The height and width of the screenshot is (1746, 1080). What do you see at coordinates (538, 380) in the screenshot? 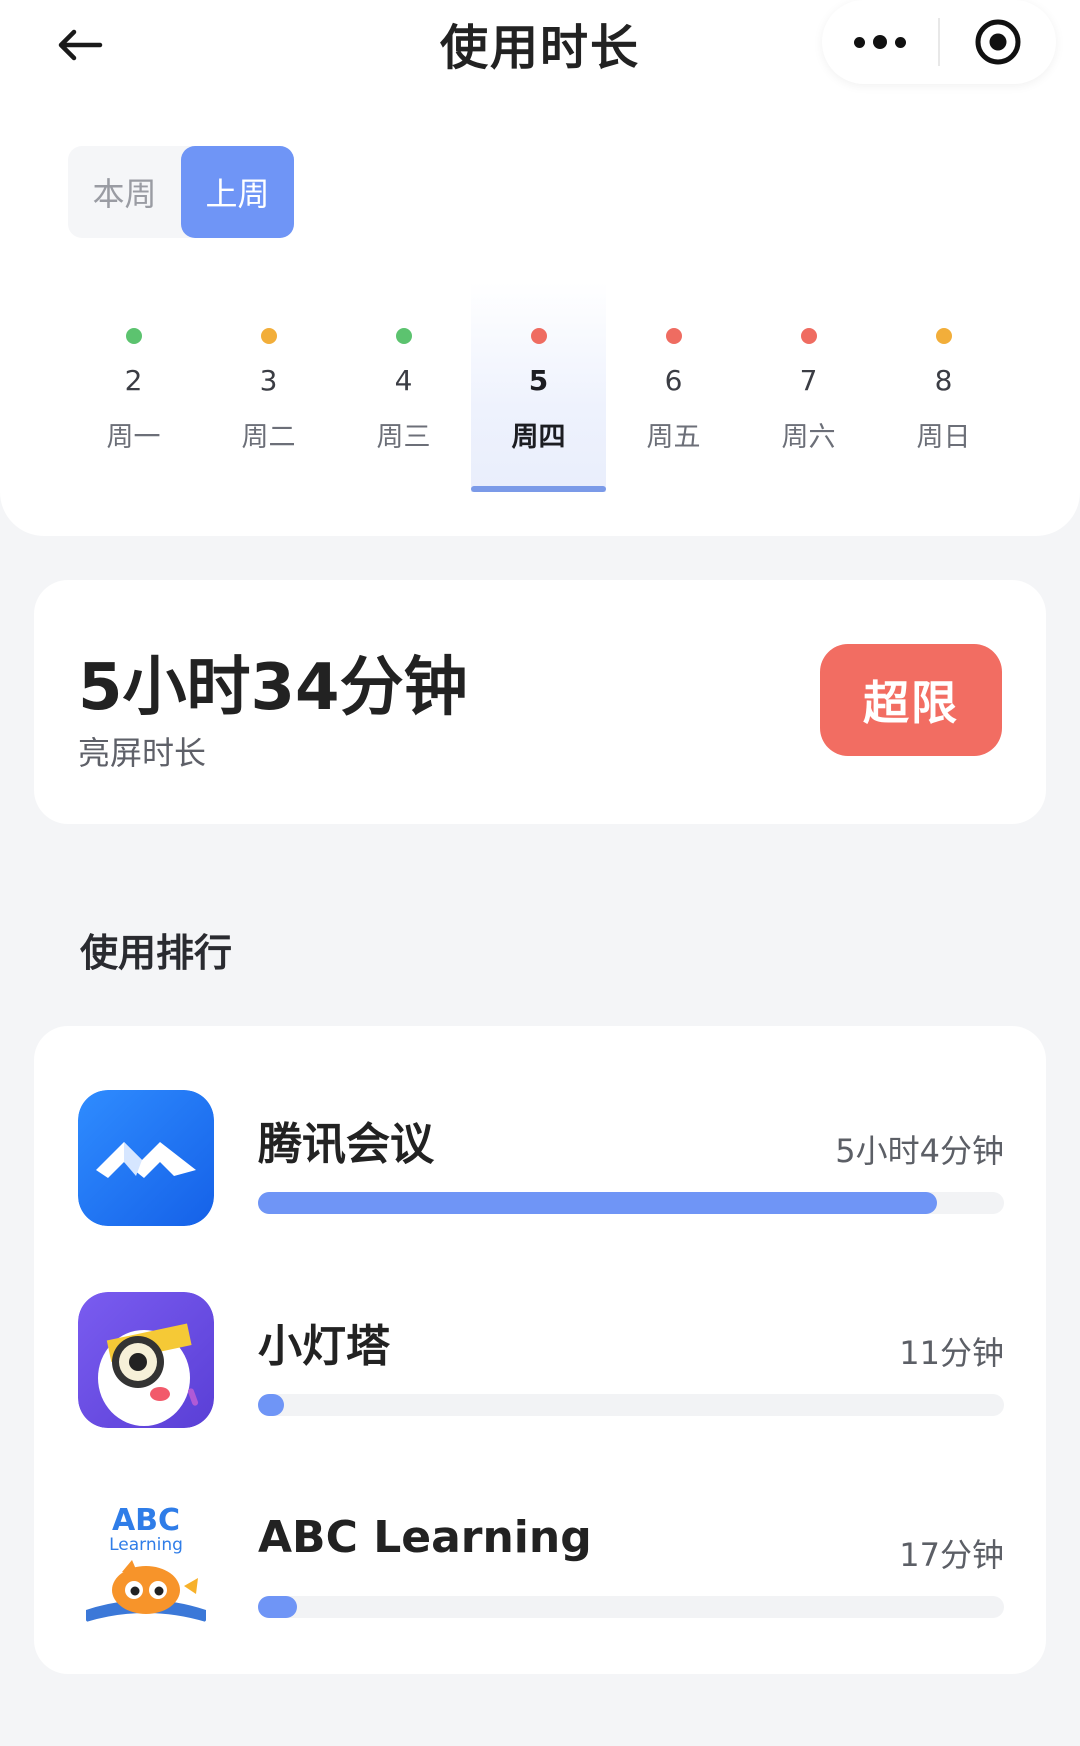
I see `day-number: 5` at bounding box center [538, 380].